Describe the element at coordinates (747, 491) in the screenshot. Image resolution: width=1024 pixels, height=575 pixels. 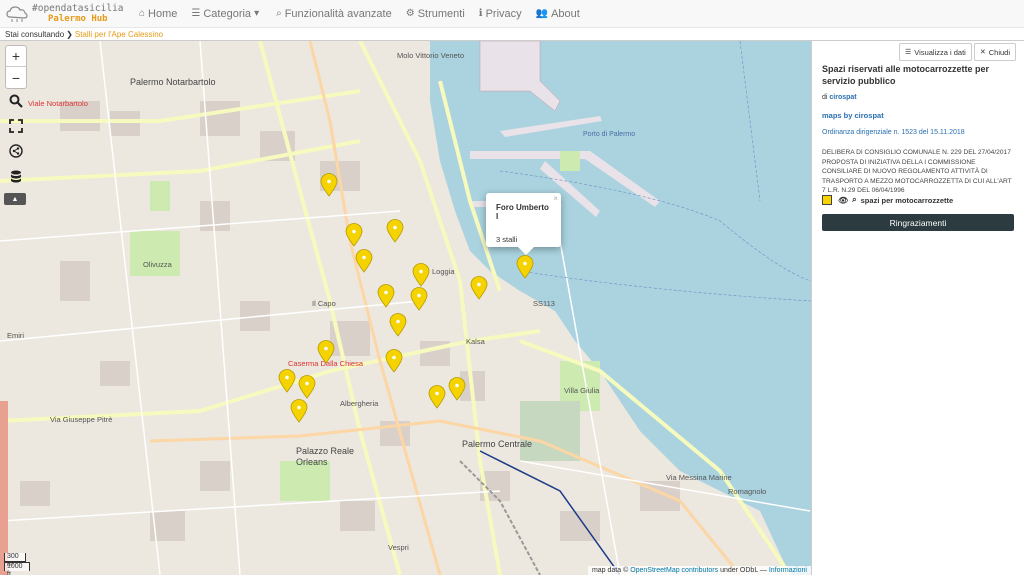
I see `map-label-romagnolo: Romagnolo` at that location.